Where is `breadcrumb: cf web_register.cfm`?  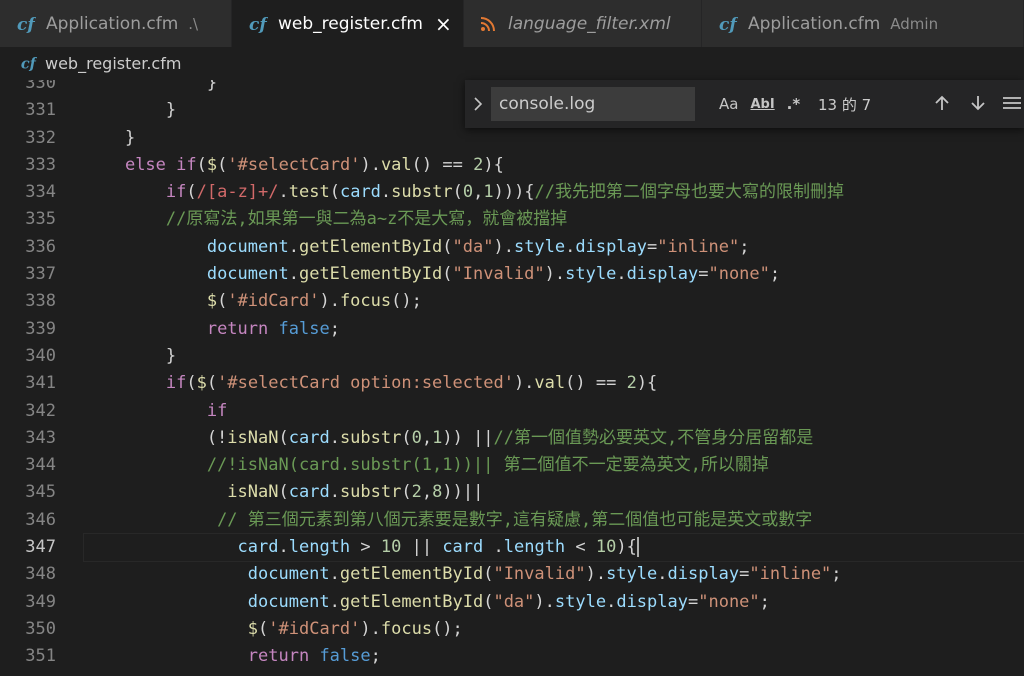 breadcrumb: cf web_register.cfm is located at coordinates (512, 63).